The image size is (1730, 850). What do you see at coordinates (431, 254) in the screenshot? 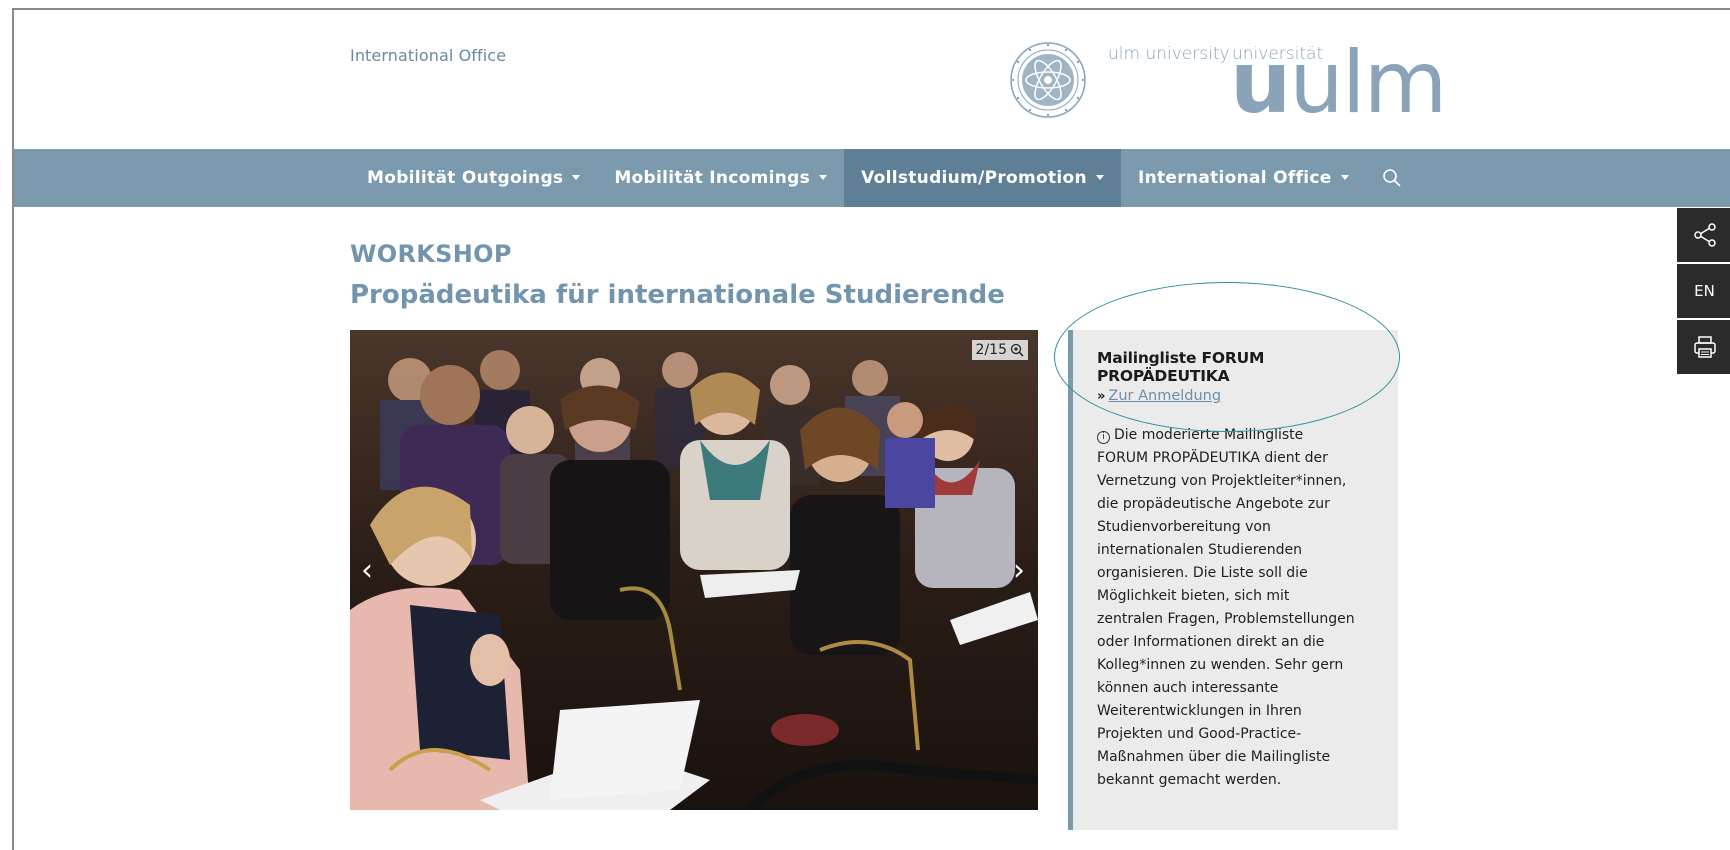
I see `page-kicker: WORKSHOP` at bounding box center [431, 254].